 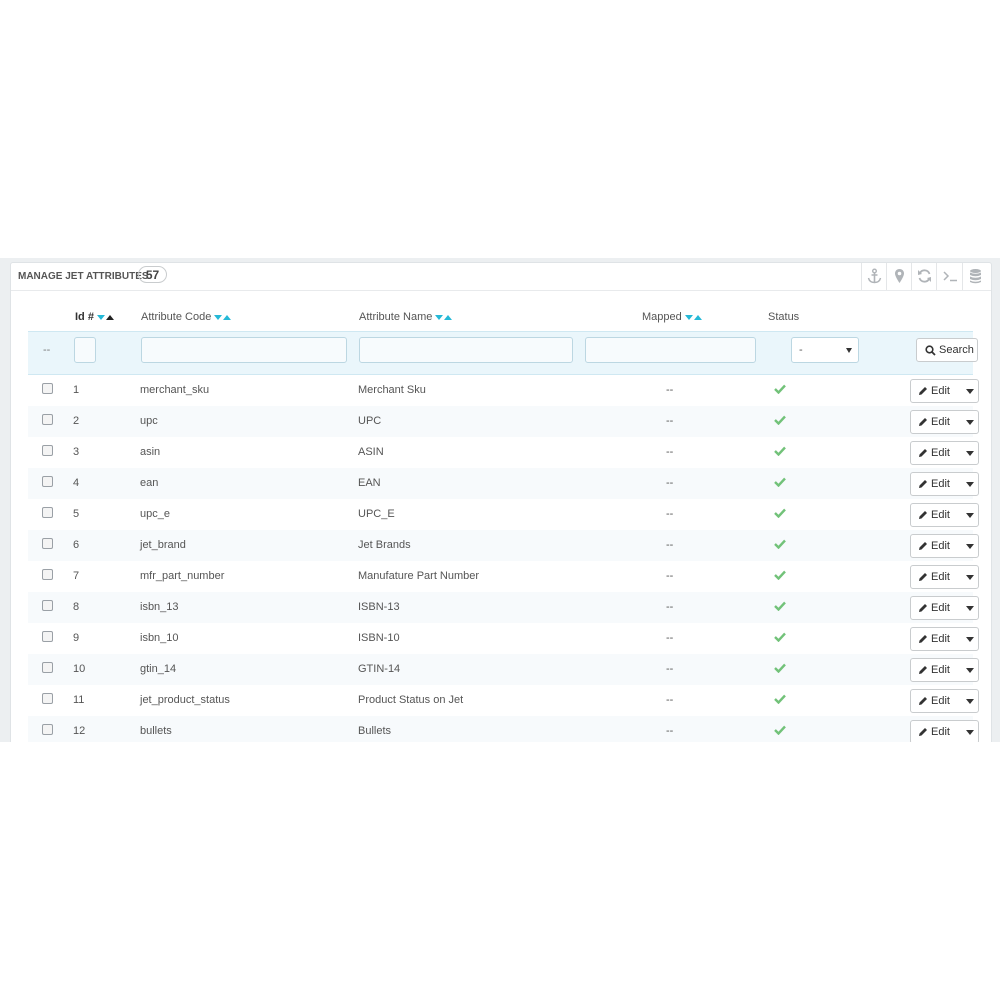 What do you see at coordinates (503, 670) in the screenshot?
I see `table-row: 10 gtin_14 GTIN-14 -- Edit` at bounding box center [503, 670].